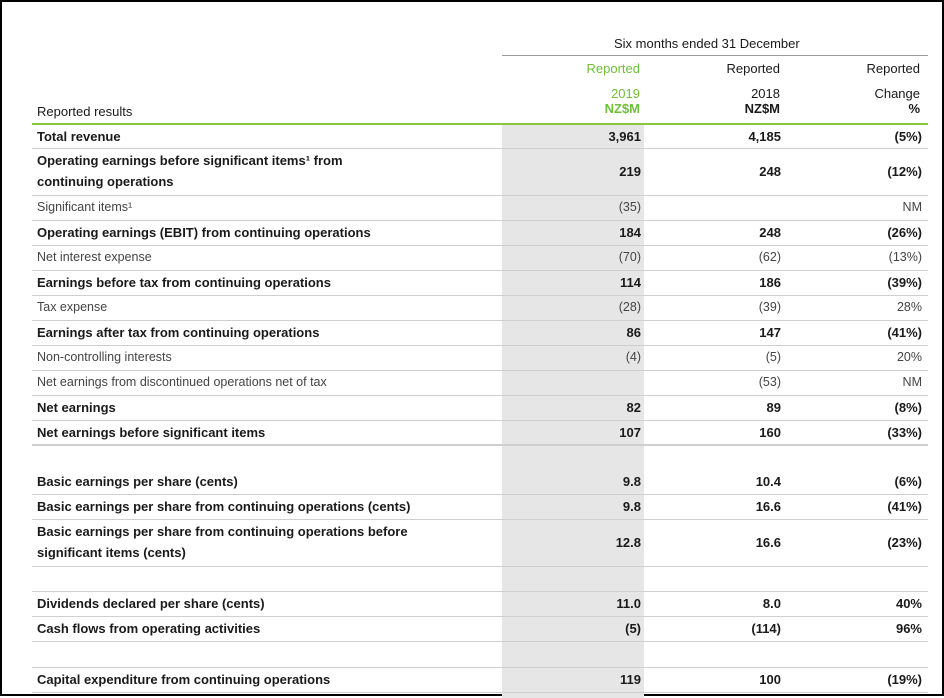  Describe the element at coordinates (897, 93) in the screenshot. I see `col-change-line2: Change` at that location.